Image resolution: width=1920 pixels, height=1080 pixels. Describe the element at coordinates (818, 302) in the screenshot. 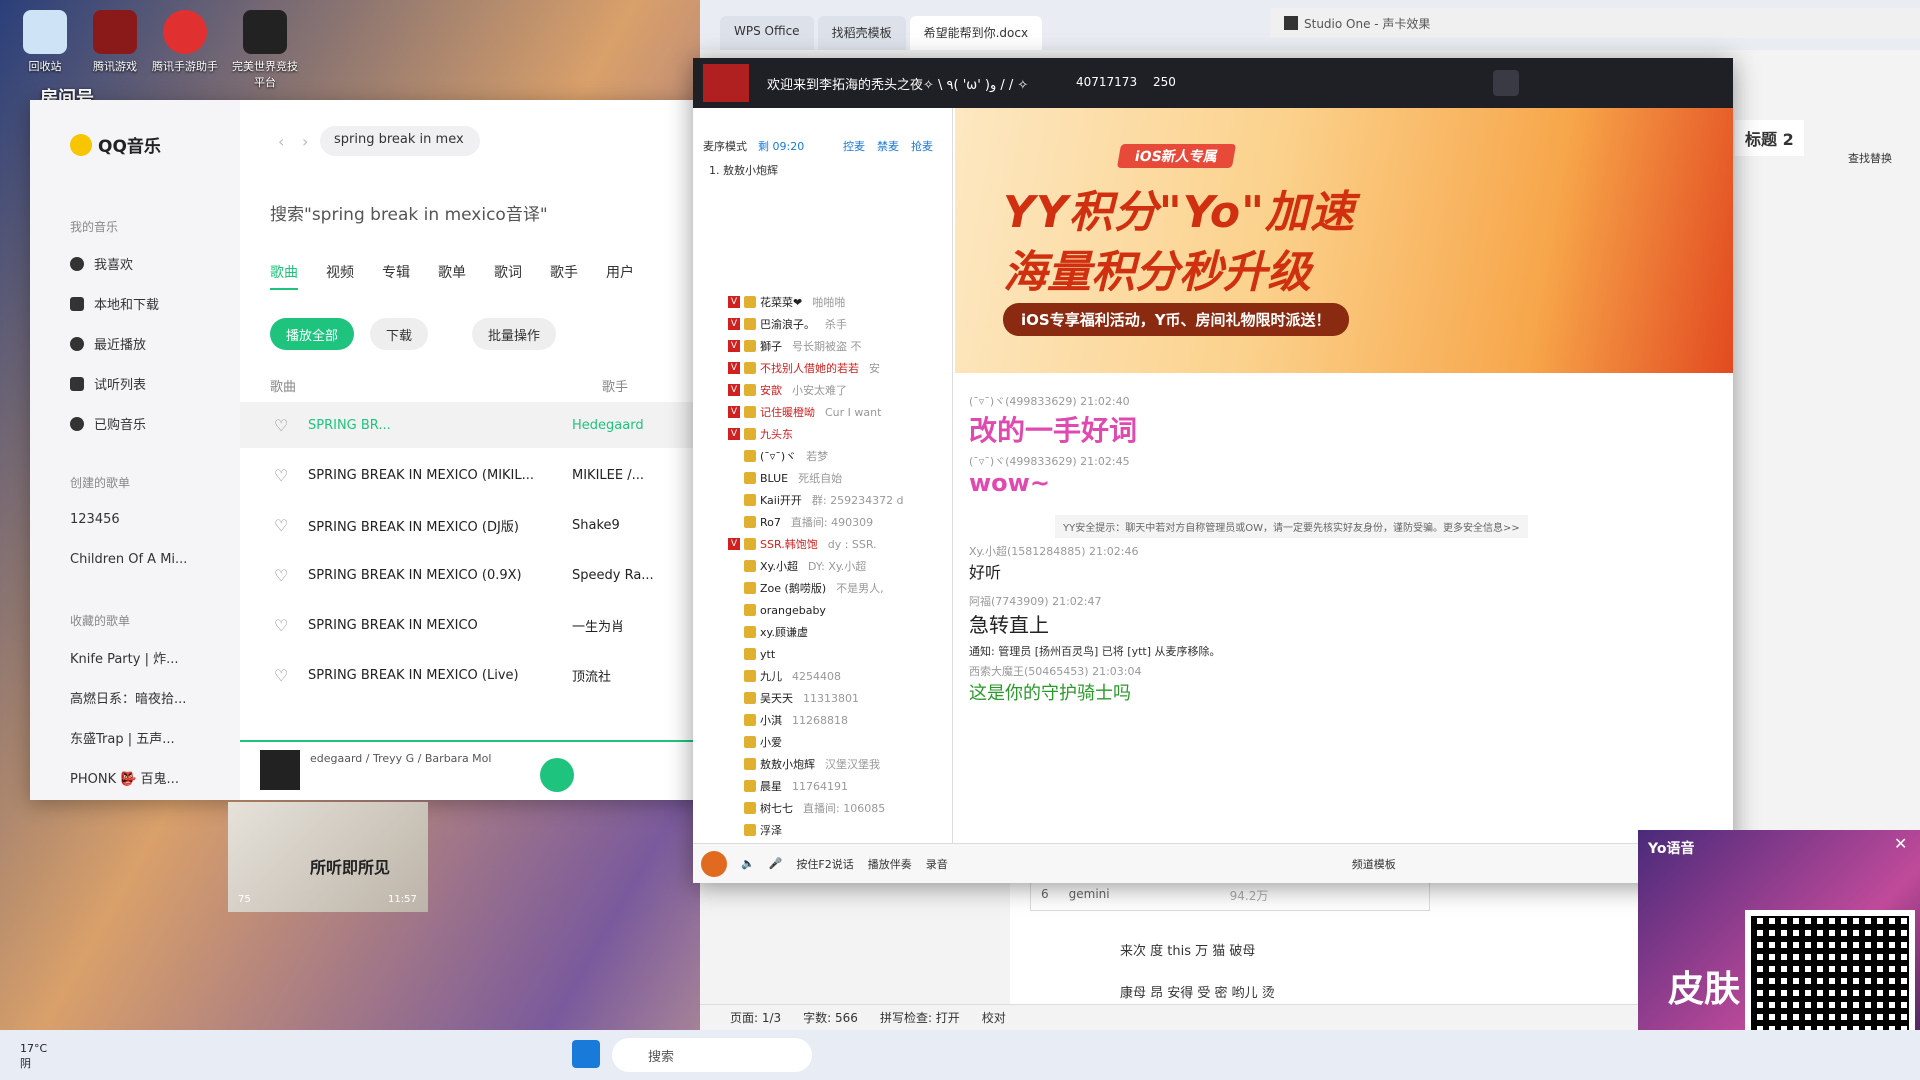

I see `user-row: V 花菜菜❤ 啪啪啪` at that location.